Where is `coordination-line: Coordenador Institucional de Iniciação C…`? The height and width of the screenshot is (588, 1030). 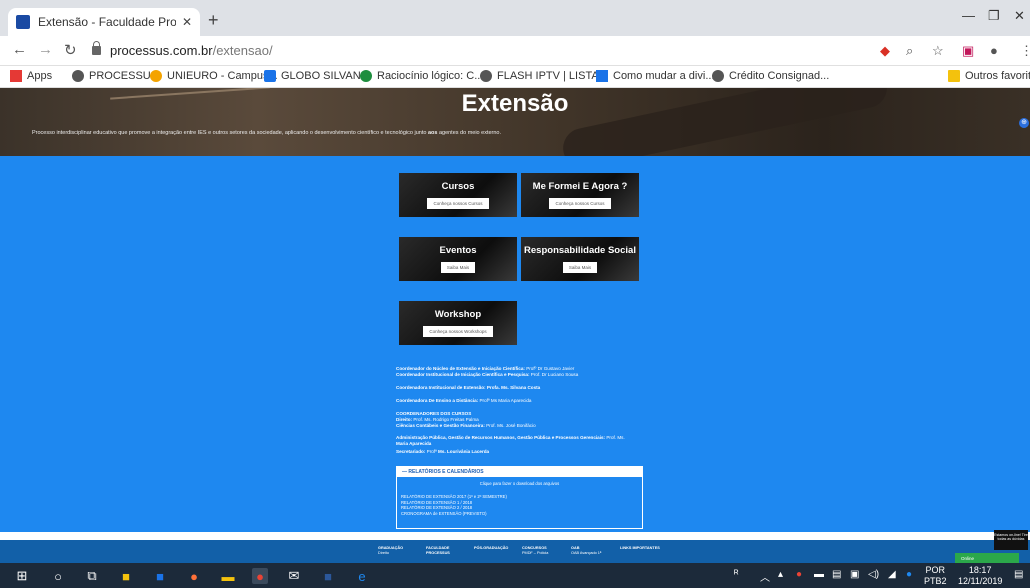 coordination-line: Coordenador Institucional de Iniciação C… is located at coordinates (487, 374).